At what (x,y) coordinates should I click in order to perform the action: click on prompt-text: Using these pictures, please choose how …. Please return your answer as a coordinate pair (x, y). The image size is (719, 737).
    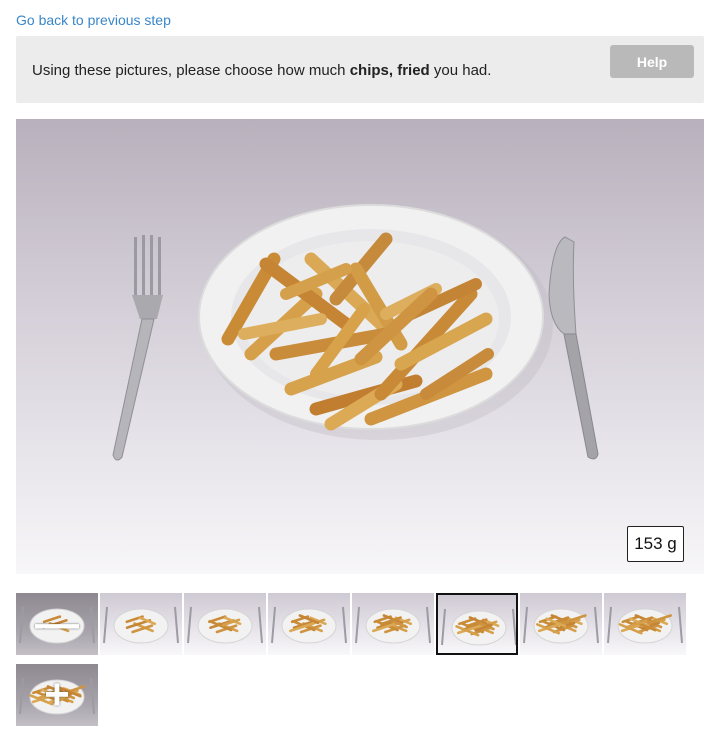
    Looking at the image, I should click on (261, 70).